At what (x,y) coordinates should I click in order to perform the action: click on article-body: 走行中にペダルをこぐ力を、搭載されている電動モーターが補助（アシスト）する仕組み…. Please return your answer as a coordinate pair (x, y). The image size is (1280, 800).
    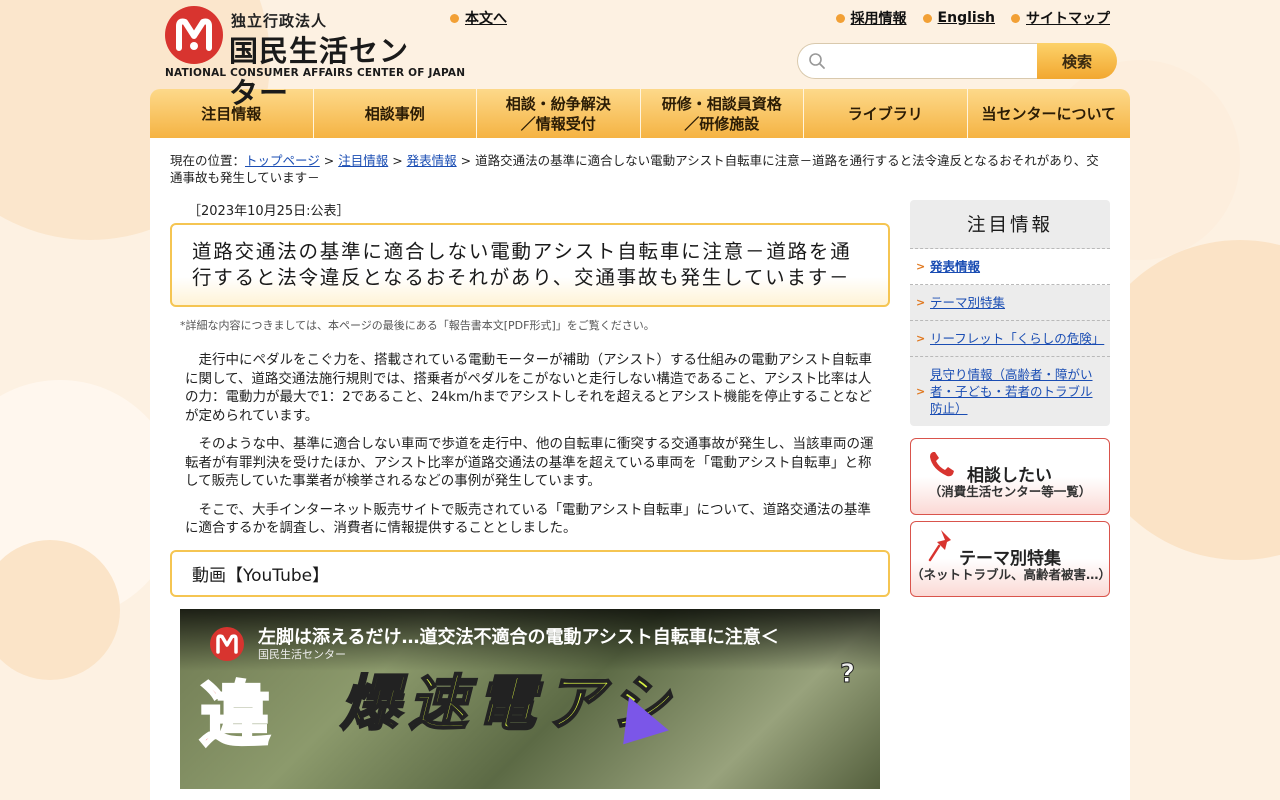
    Looking at the image, I should click on (530, 444).